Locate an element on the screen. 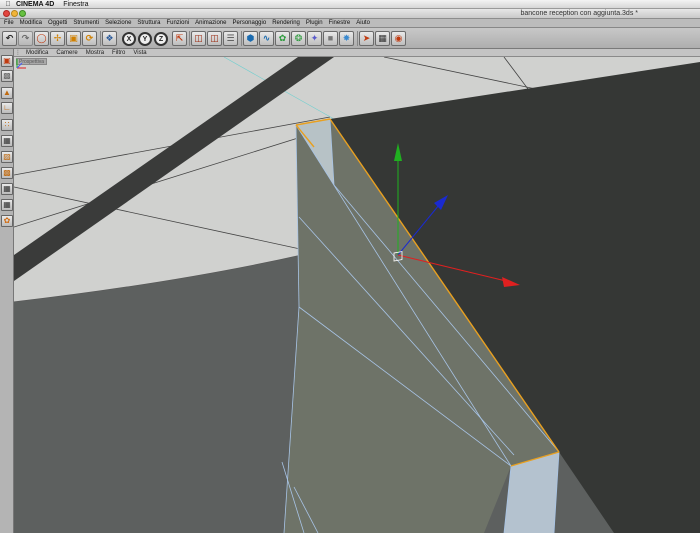 The image size is (700, 533). undo-icon: ↶ is located at coordinates (9, 38).